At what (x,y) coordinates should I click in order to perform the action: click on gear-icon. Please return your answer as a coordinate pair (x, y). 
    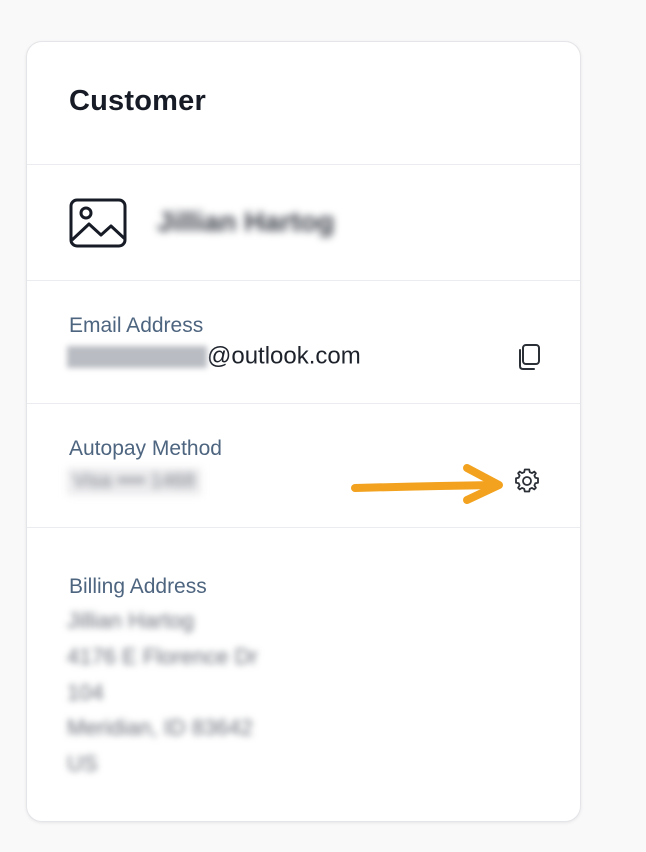
    Looking at the image, I should click on (527, 481).